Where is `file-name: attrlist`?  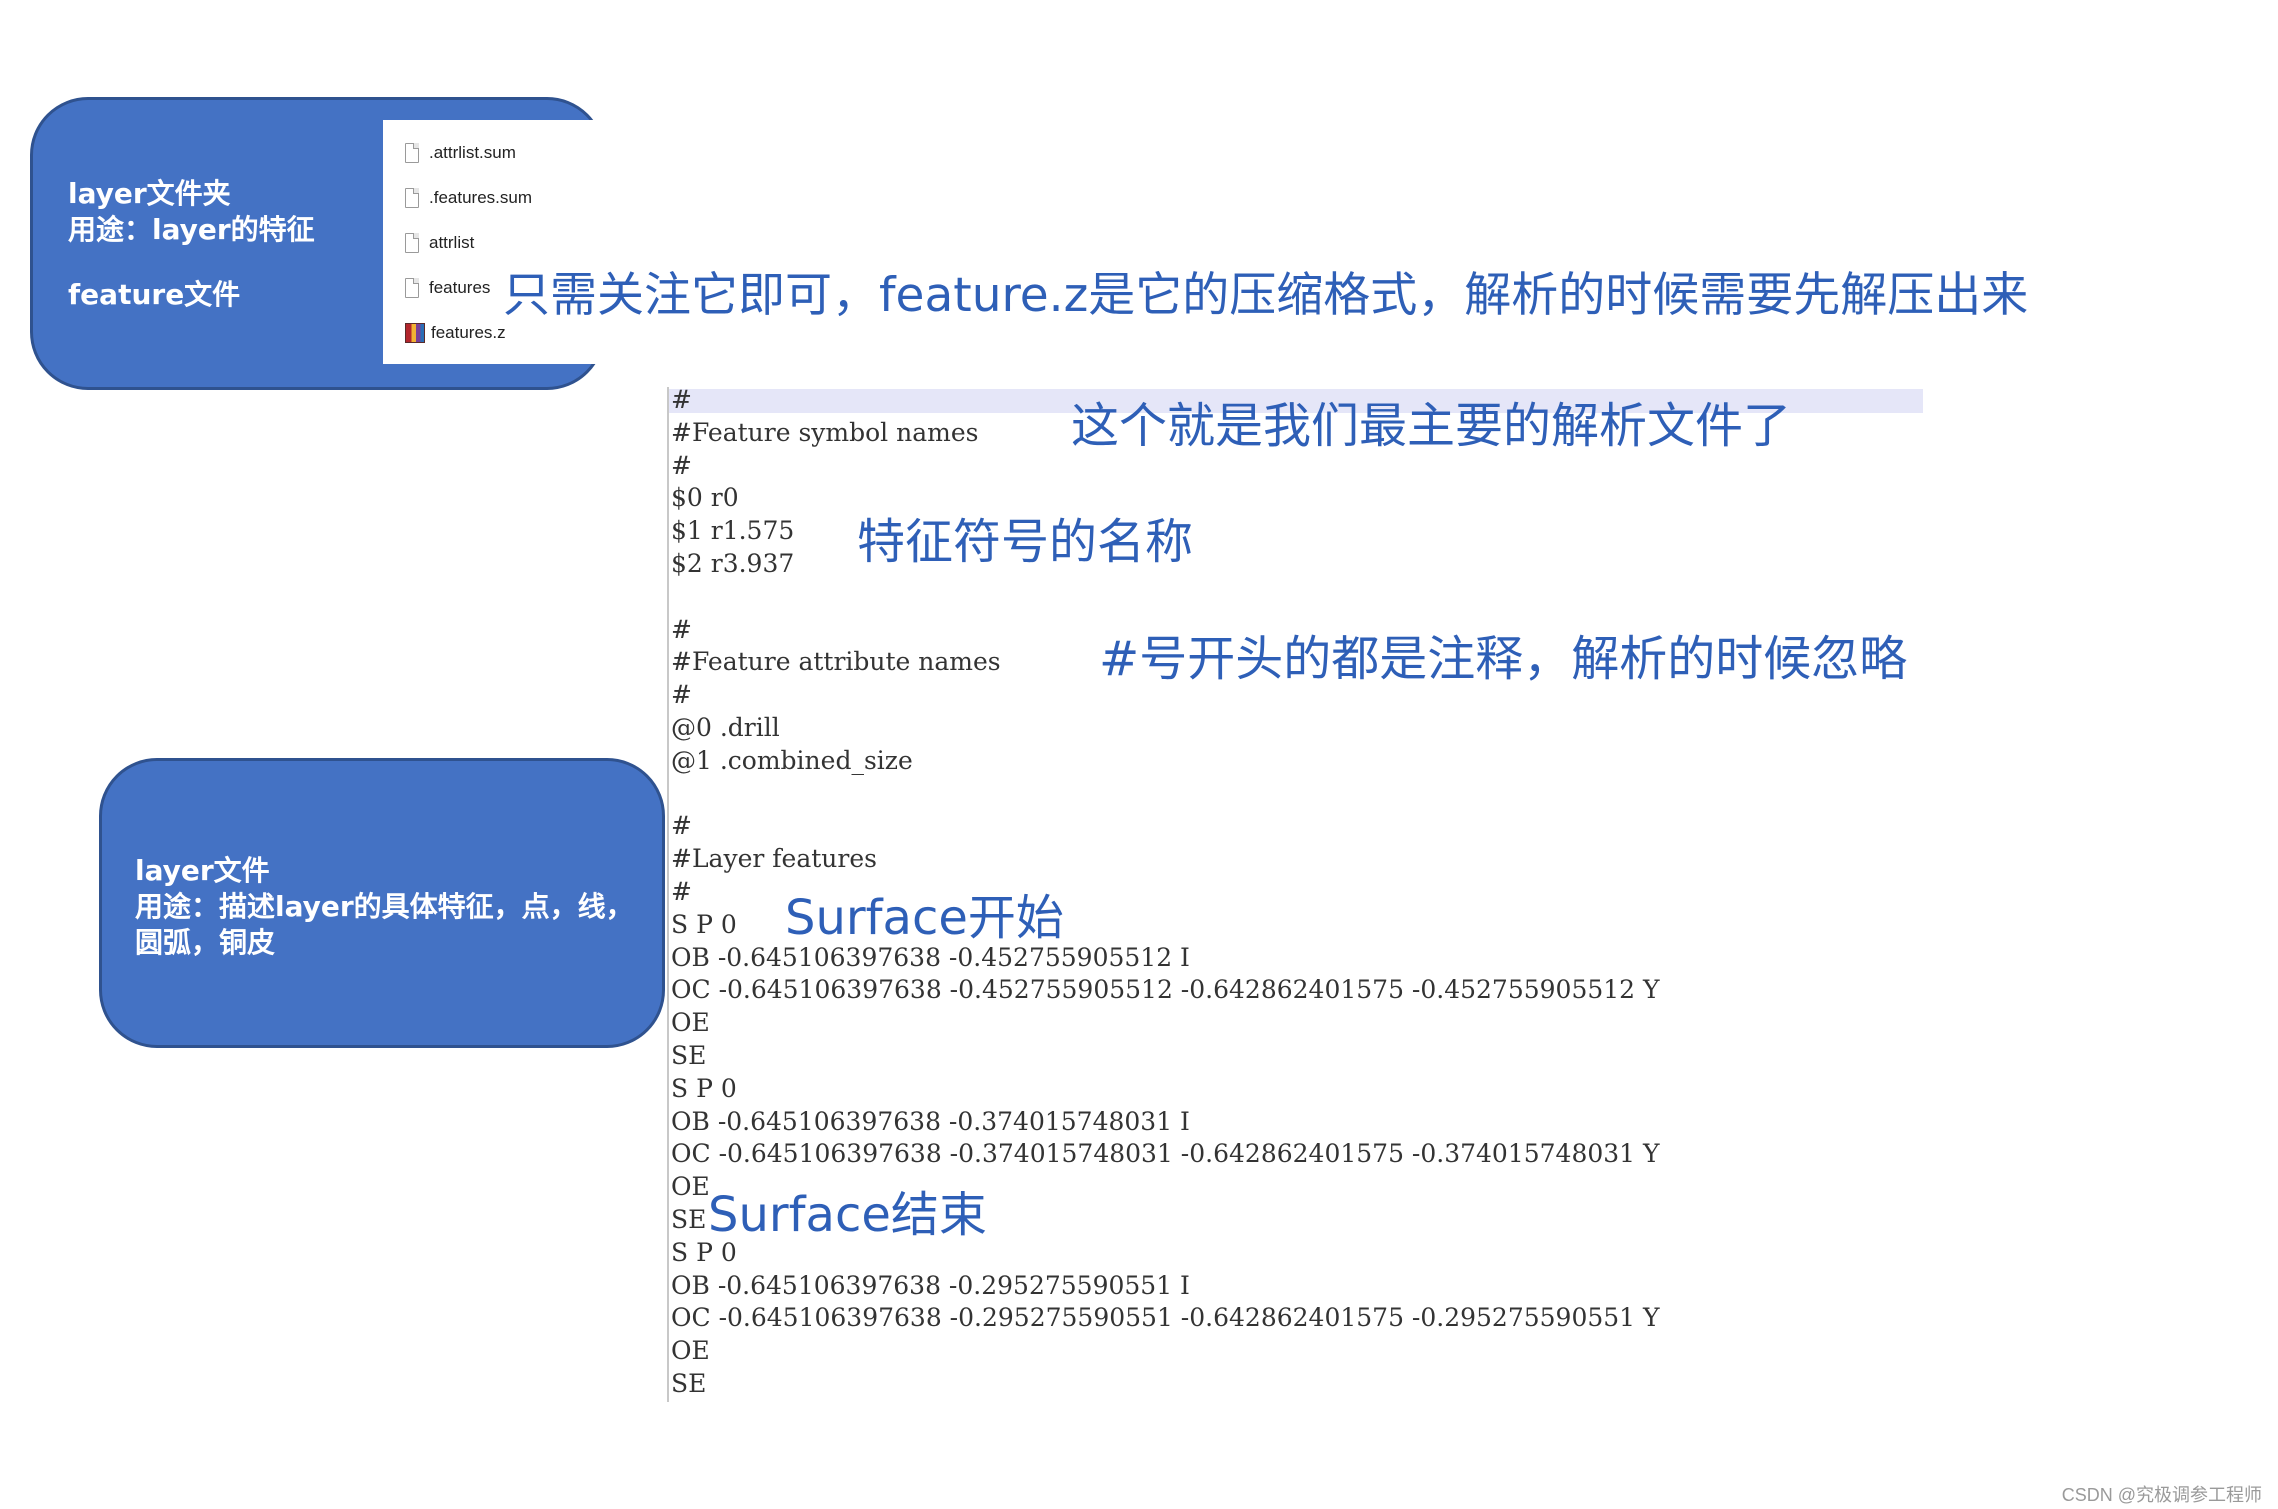 file-name: attrlist is located at coordinates (452, 242).